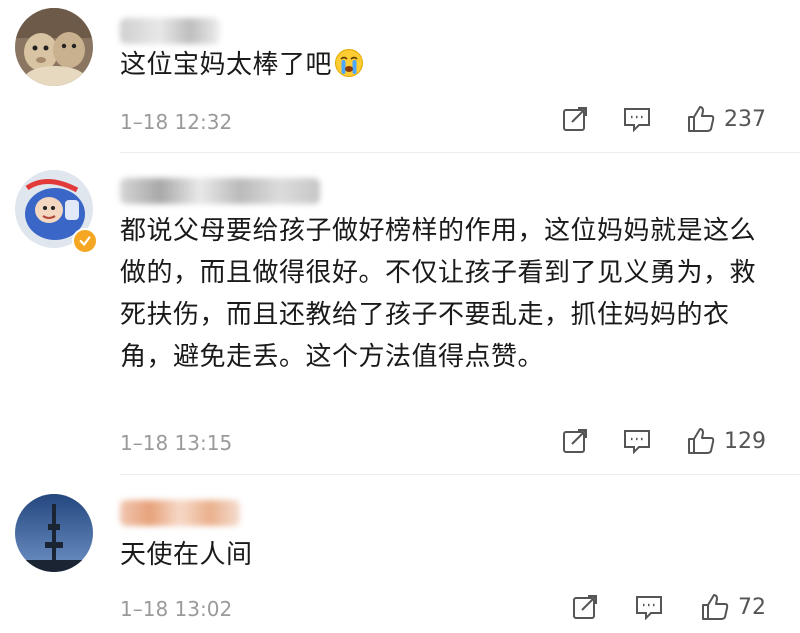 The width and height of the screenshot is (800, 633). I want to click on like-button: 129, so click(726, 441).